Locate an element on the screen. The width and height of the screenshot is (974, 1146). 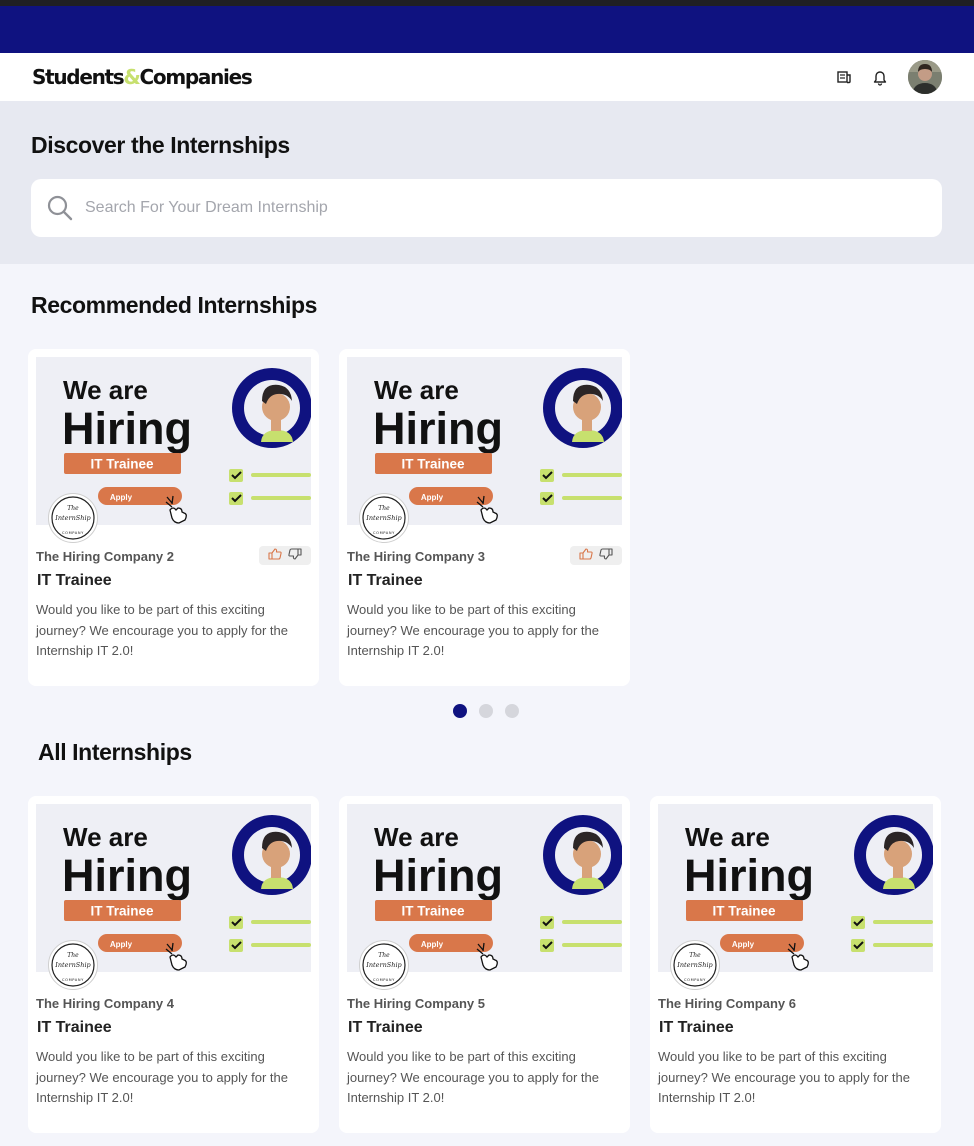
carousel-pagination is located at coordinates (486, 711).